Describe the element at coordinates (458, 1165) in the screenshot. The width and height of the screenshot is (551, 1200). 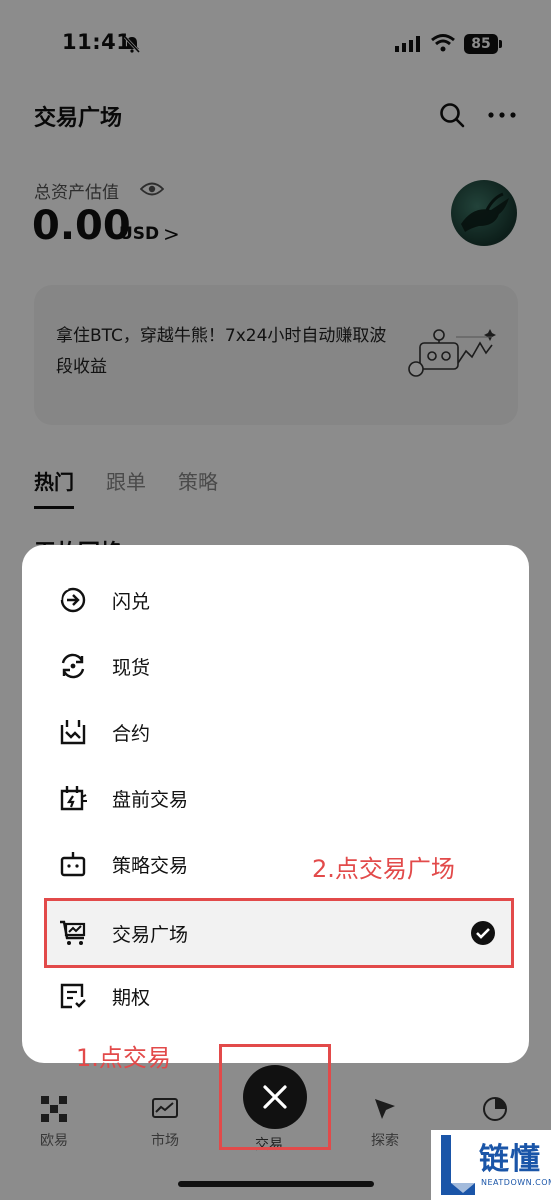
I see `watermark-logo-icon` at that location.